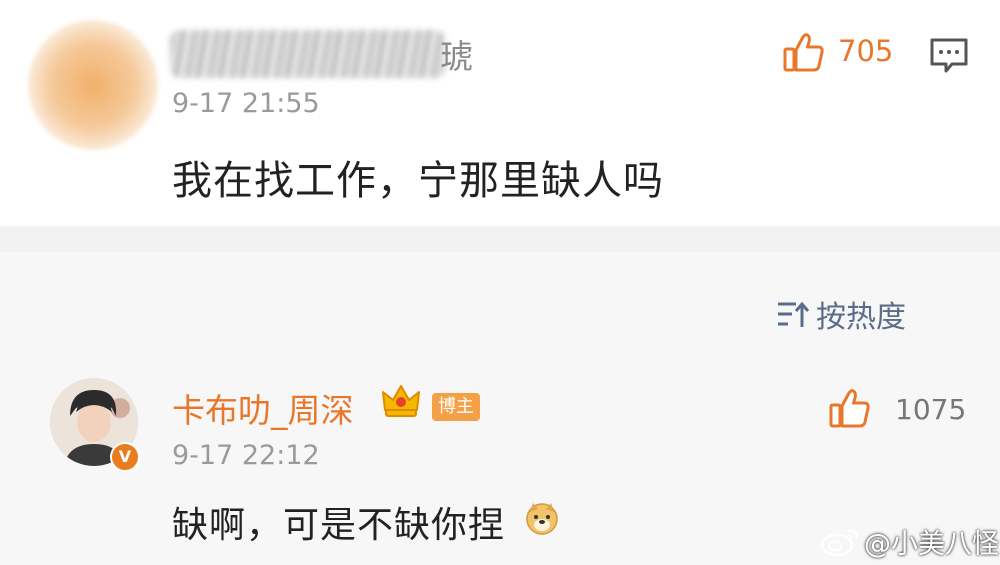 This screenshot has width=1000, height=565. What do you see at coordinates (401, 401) in the screenshot?
I see `crown-icon` at bounding box center [401, 401].